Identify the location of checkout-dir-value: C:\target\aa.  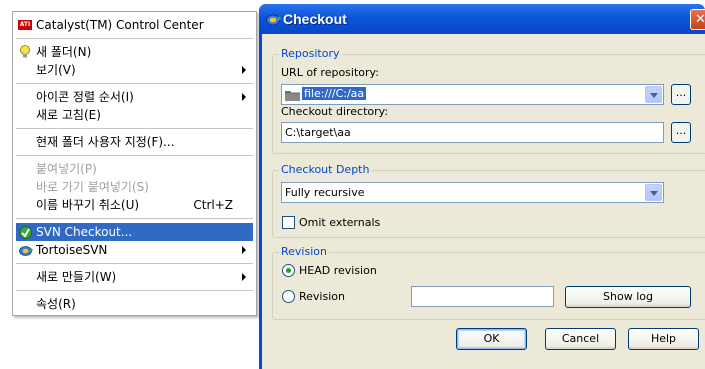
(318, 132).